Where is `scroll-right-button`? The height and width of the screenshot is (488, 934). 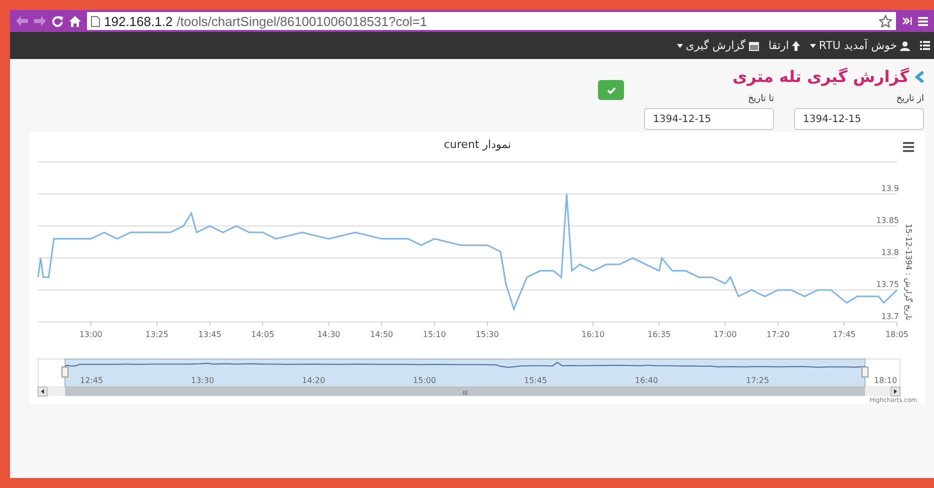 scroll-right-button is located at coordinates (895, 391).